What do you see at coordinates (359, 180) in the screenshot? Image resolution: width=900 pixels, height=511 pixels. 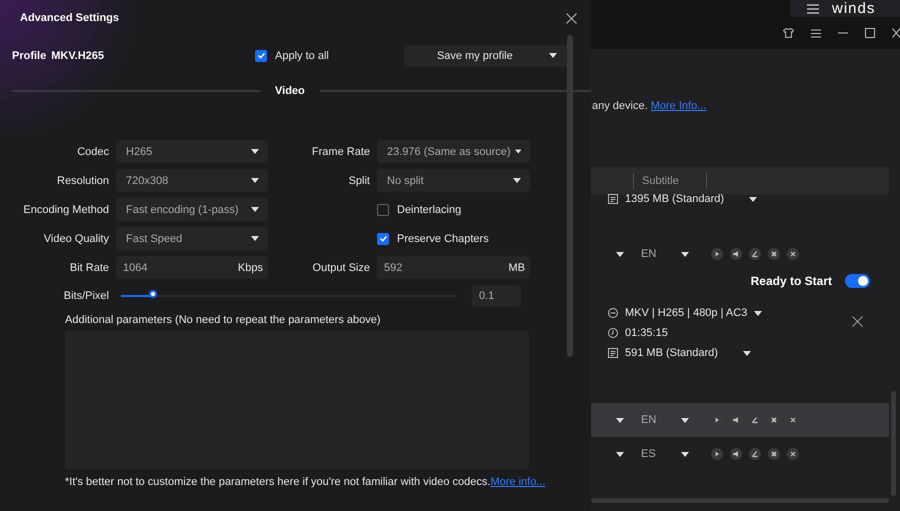 I see `field-label: Split` at bounding box center [359, 180].